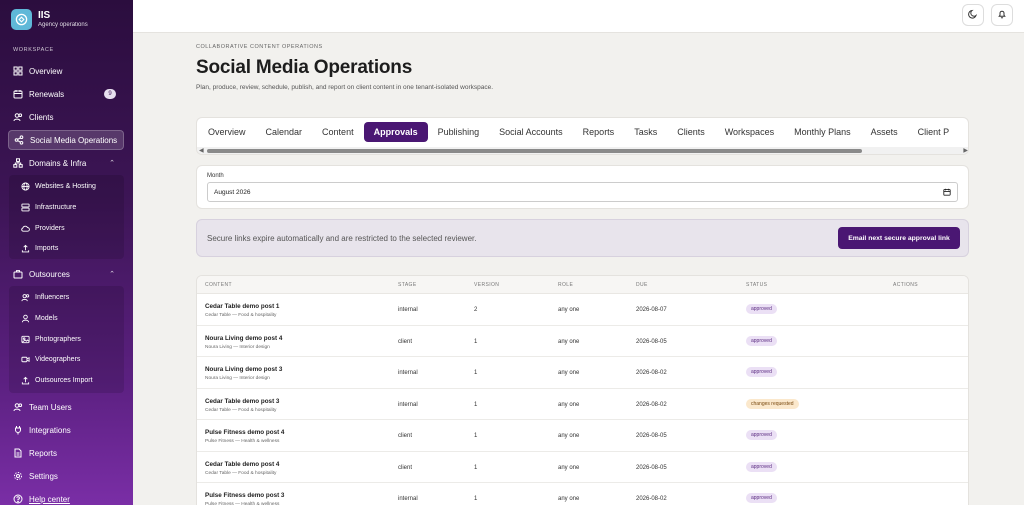 Image resolution: width=1024 pixels, height=505 pixels. Describe the element at coordinates (582, 192) in the screenshot. I see `month-input: August 2026` at that location.